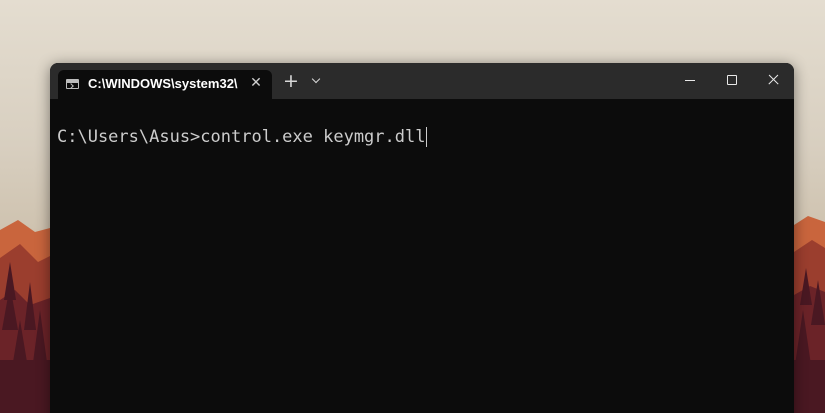 The width and height of the screenshot is (825, 413). Describe the element at coordinates (291, 81) in the screenshot. I see `new-tab-button: +` at that location.